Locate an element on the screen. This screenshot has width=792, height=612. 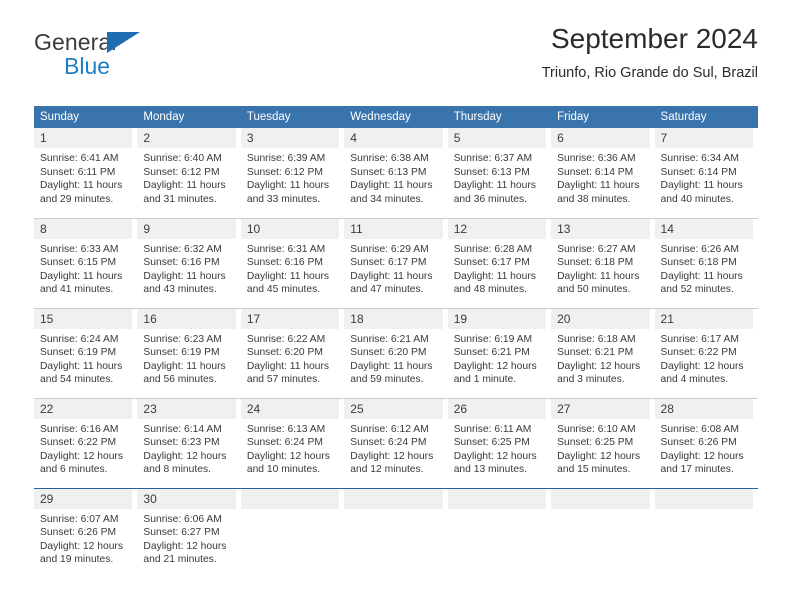
sunrise-time: Sunrise: 6:16 AM is located at coordinates (79, 429).